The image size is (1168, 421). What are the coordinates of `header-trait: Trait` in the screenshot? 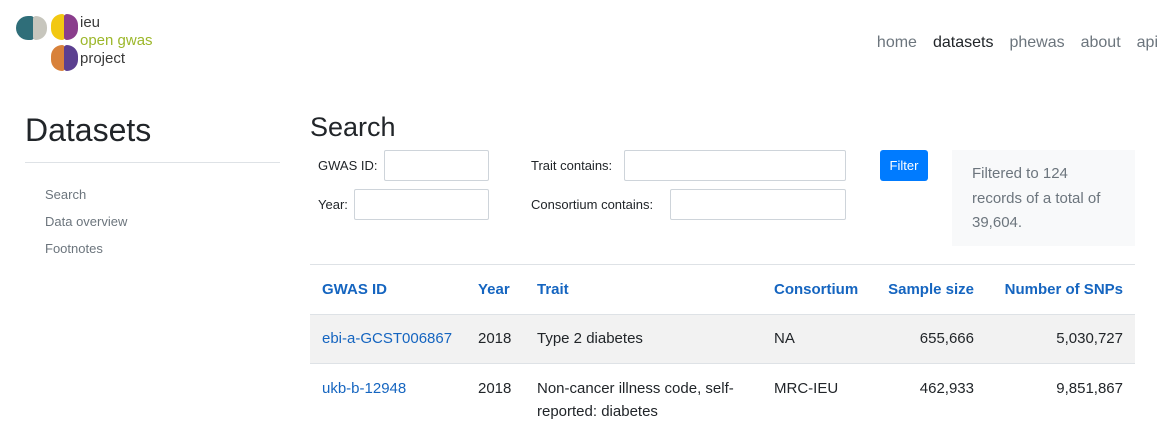 It's located at (643, 289).